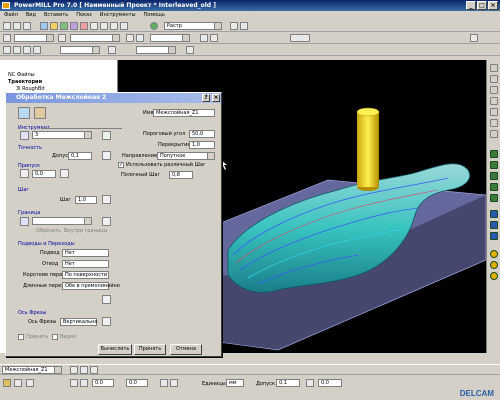 This screenshot has width=500, height=400. Describe the element at coordinates (115, 349) in the screenshot. I see `calculate-button: Вычислить` at that location.